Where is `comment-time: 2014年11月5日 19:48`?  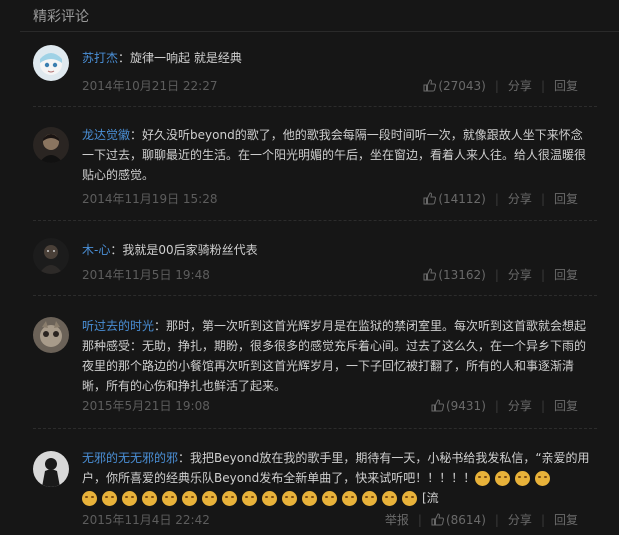 comment-time: 2014年11月5日 19:48 is located at coordinates (146, 275).